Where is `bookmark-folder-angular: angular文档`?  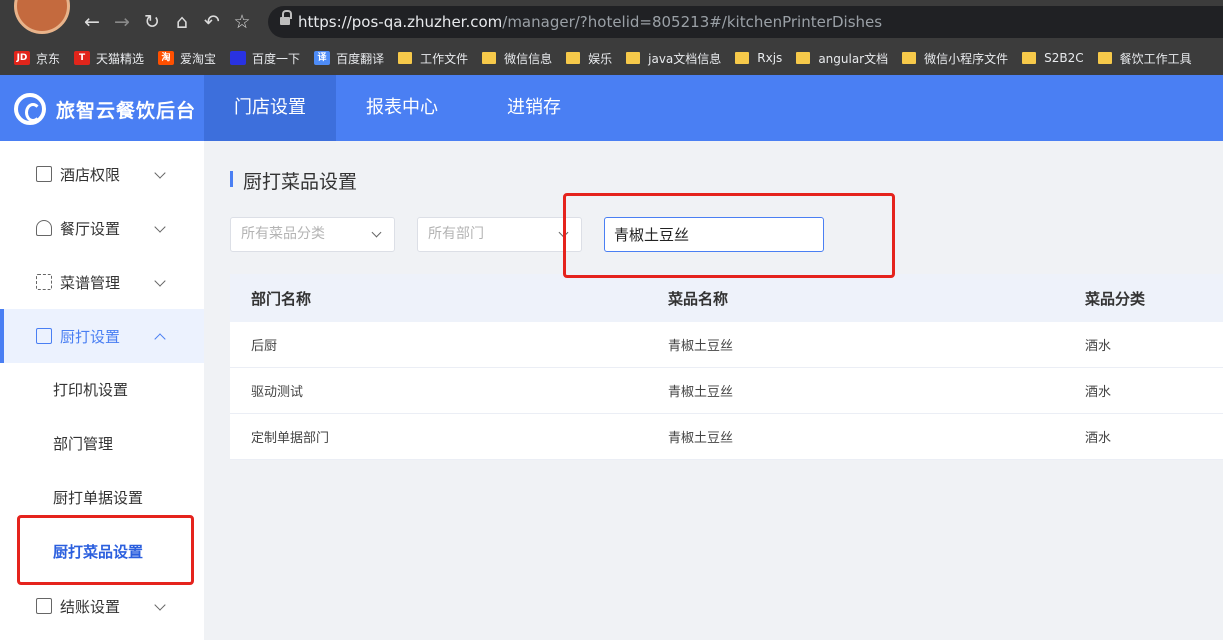
bookmark-folder-angular: angular文档 is located at coordinates (842, 58).